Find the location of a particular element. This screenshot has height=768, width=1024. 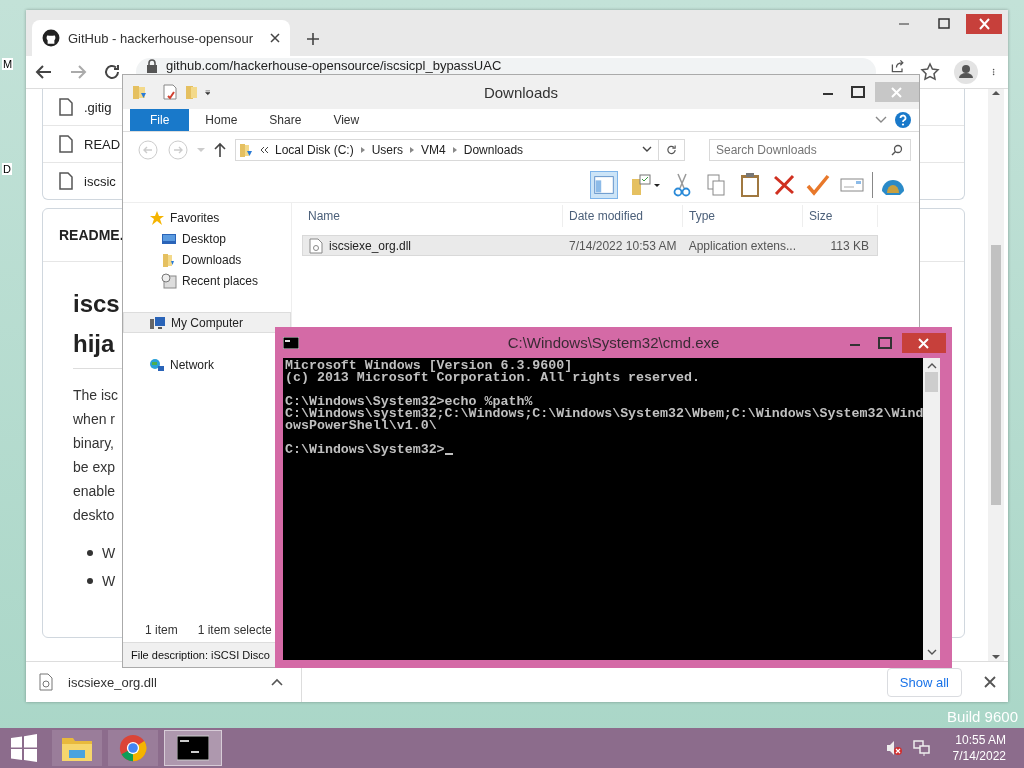

nav-item: Network is located at coordinates (168, 364).